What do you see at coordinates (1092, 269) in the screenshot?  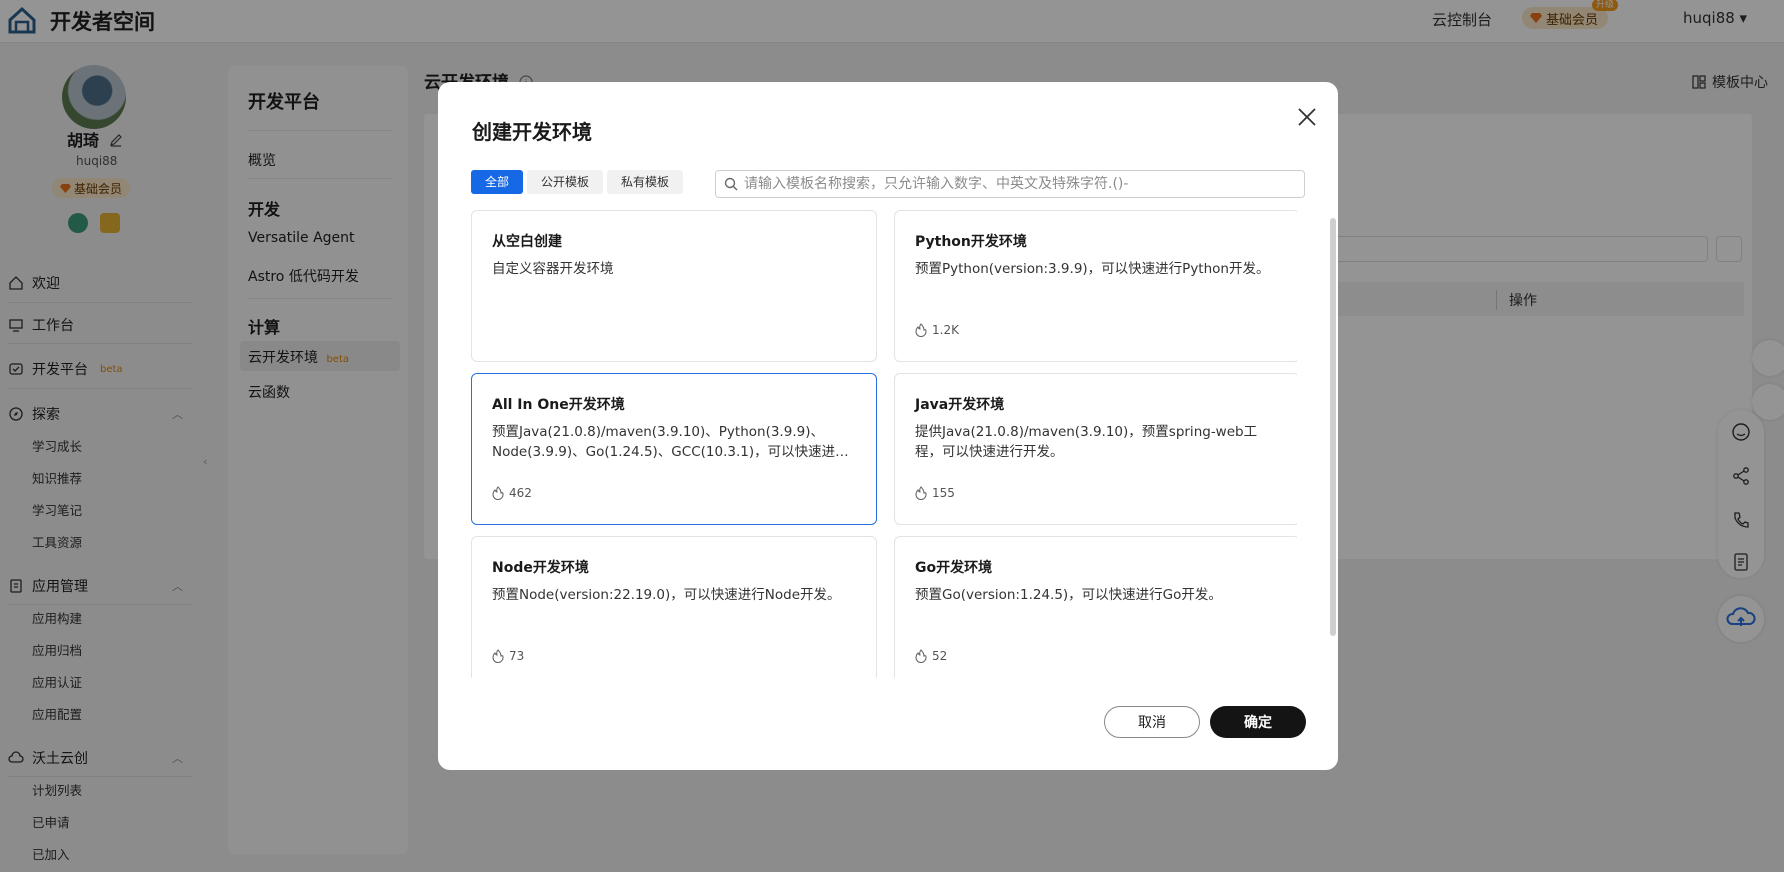 I see `card-desc: 预置Python(version:3.9.9)，可以快速进行Python开发。` at bounding box center [1092, 269].